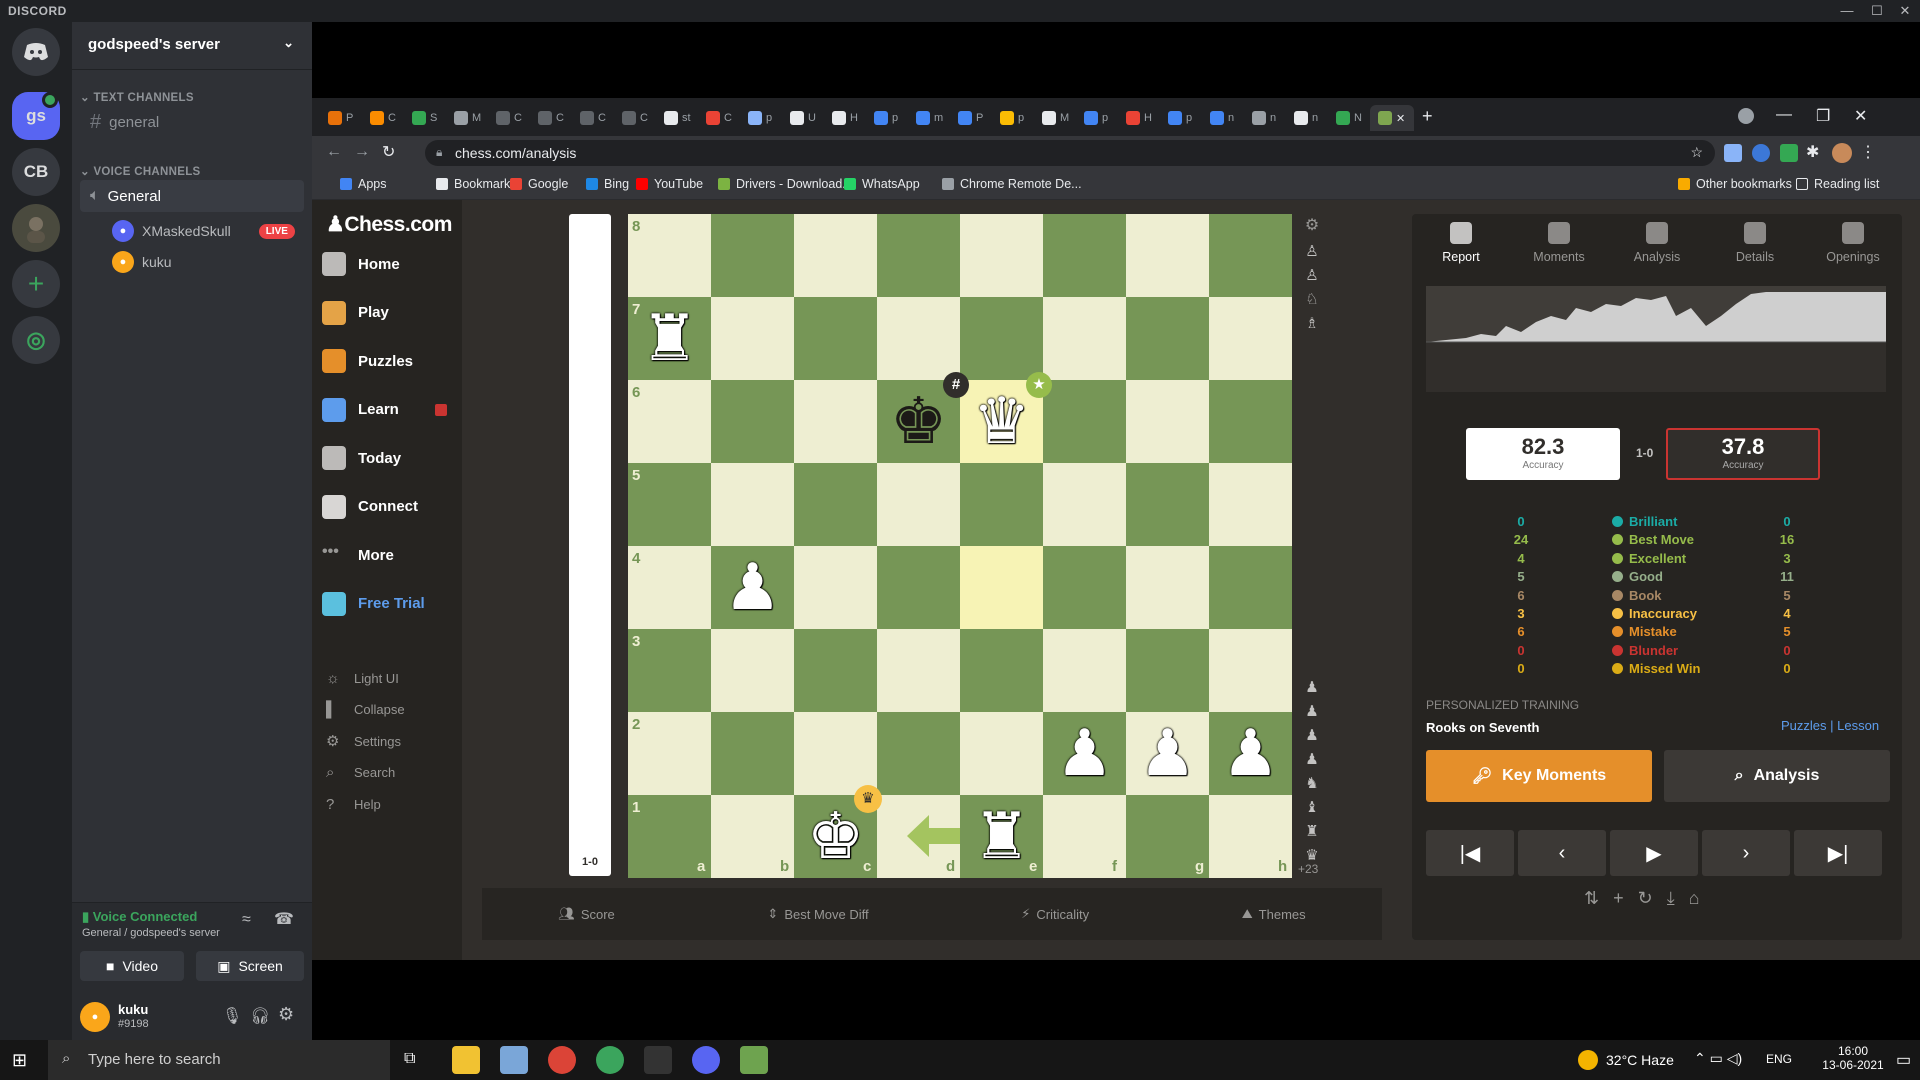 This screenshot has height=1080, width=1920. Describe the element at coordinates (1812, 152) in the screenshot. I see `puzzle-icon: ✱` at that location.